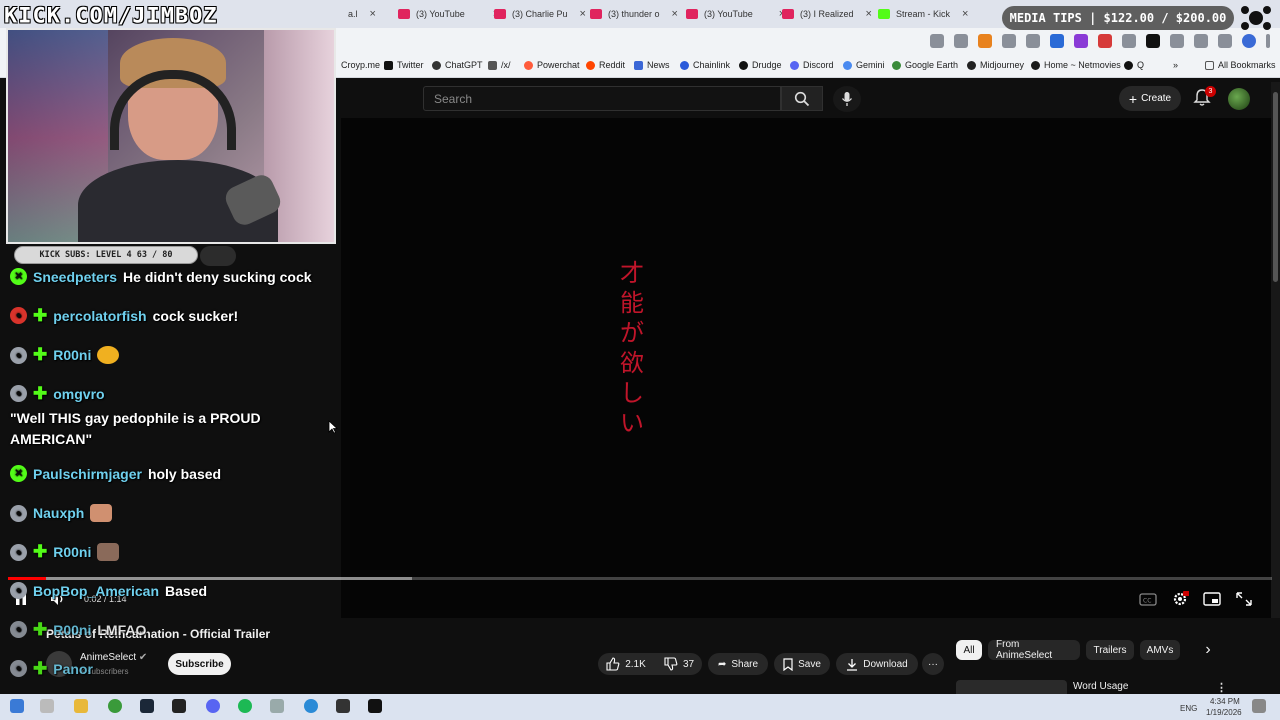  I want to click on file-explorer-icon, so click(81, 706).